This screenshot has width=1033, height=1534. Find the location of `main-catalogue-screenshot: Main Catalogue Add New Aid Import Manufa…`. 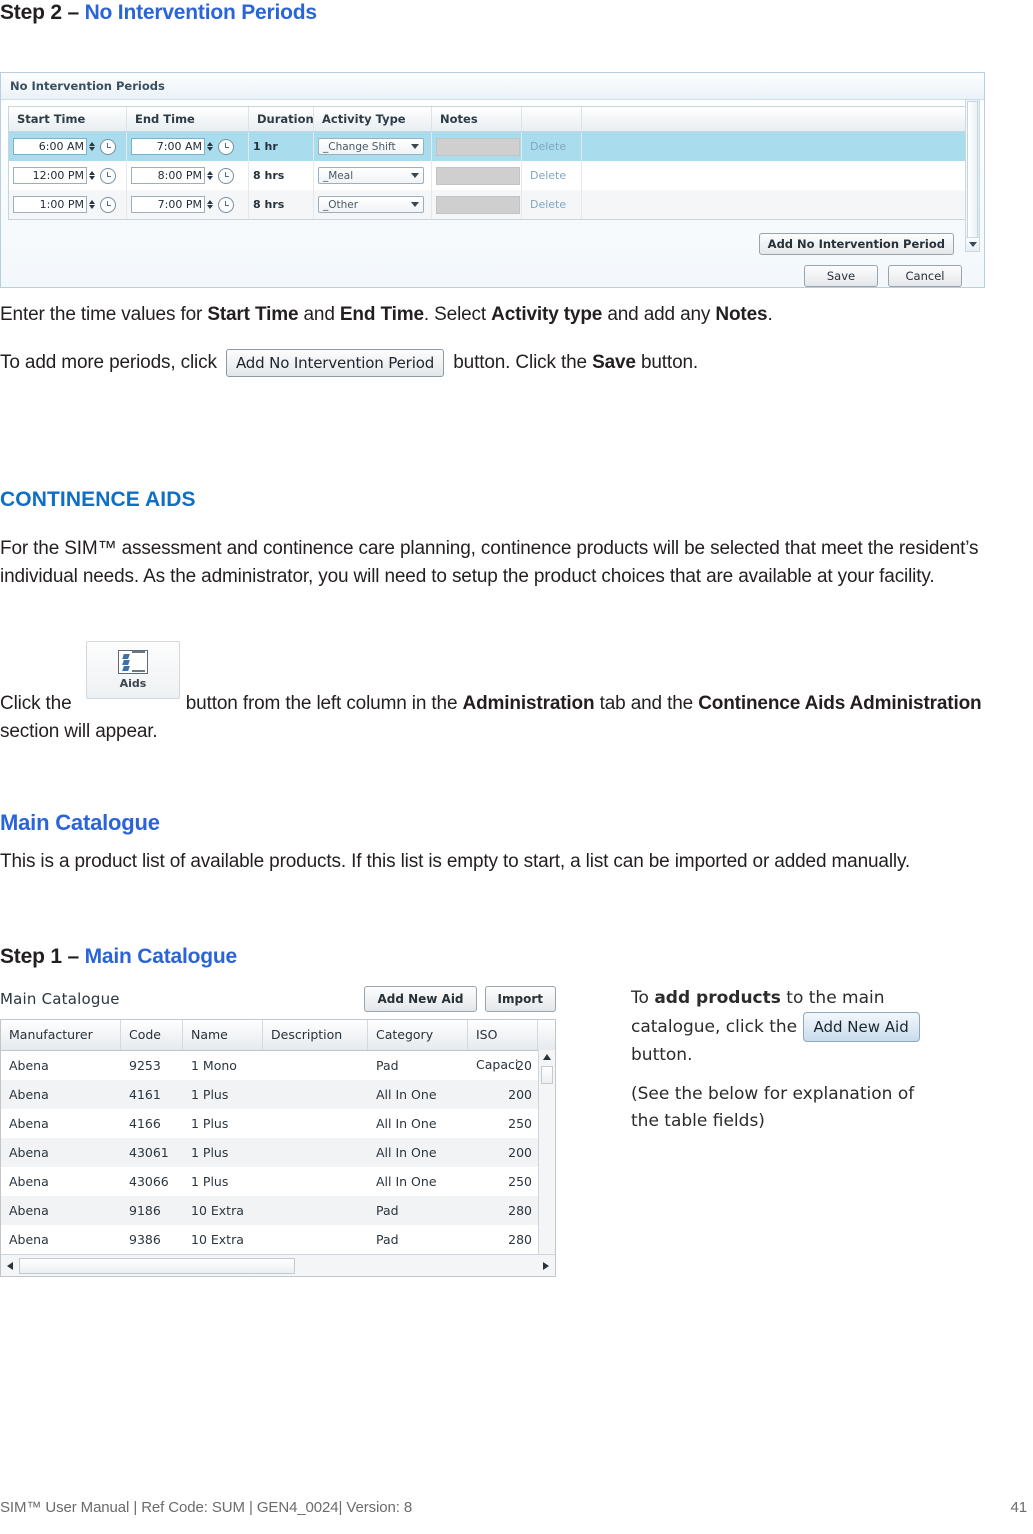

main-catalogue-screenshot: Main Catalogue Add New Aid Import Manufa… is located at coordinates (278, 1133).